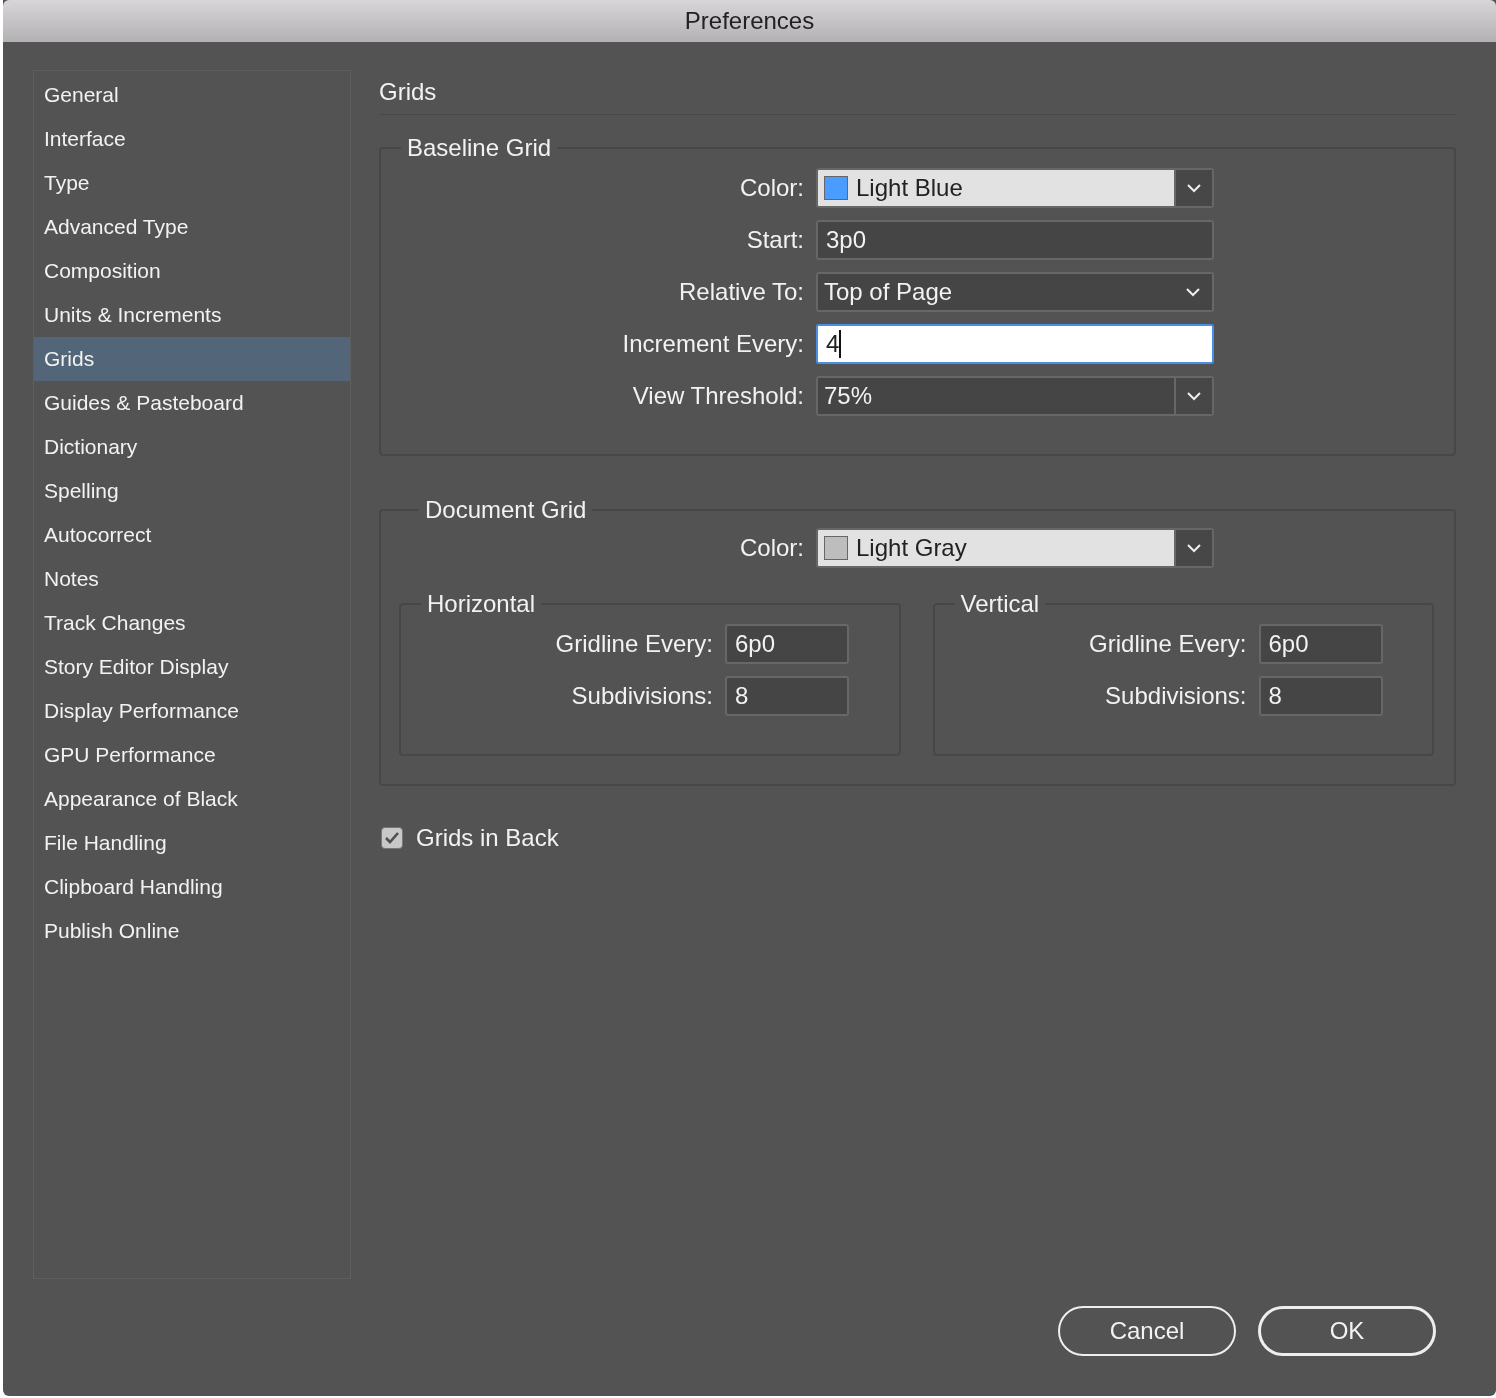 The height and width of the screenshot is (1398, 1496). I want to click on checkmark-icon, so click(392, 838).